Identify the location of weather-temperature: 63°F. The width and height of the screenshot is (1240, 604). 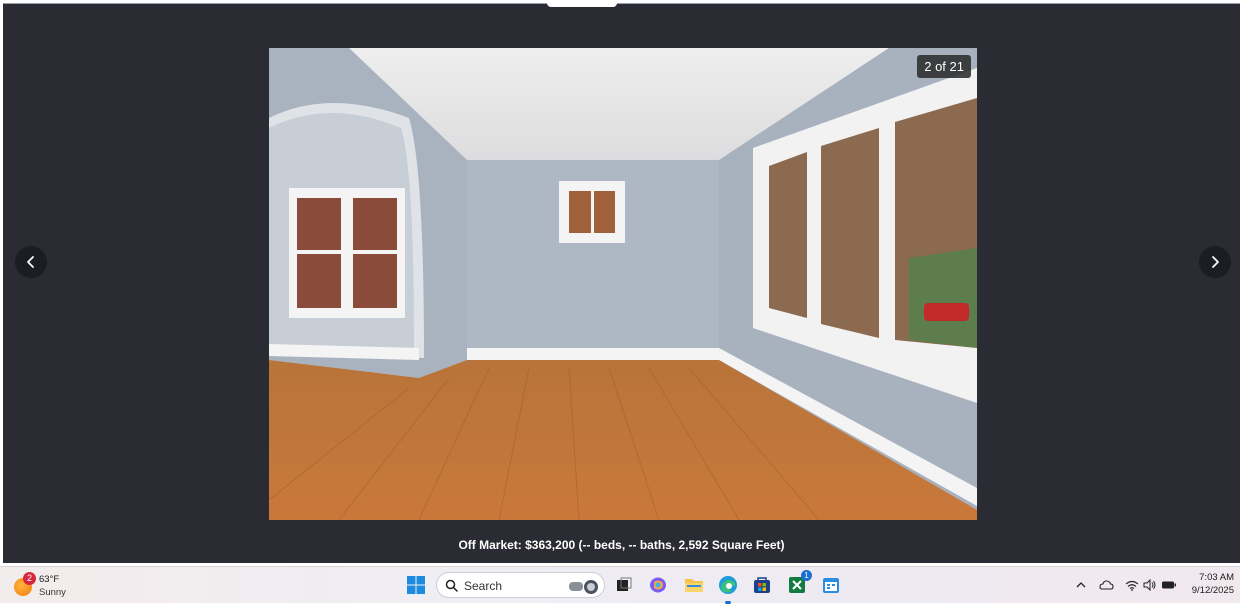
(49, 579).